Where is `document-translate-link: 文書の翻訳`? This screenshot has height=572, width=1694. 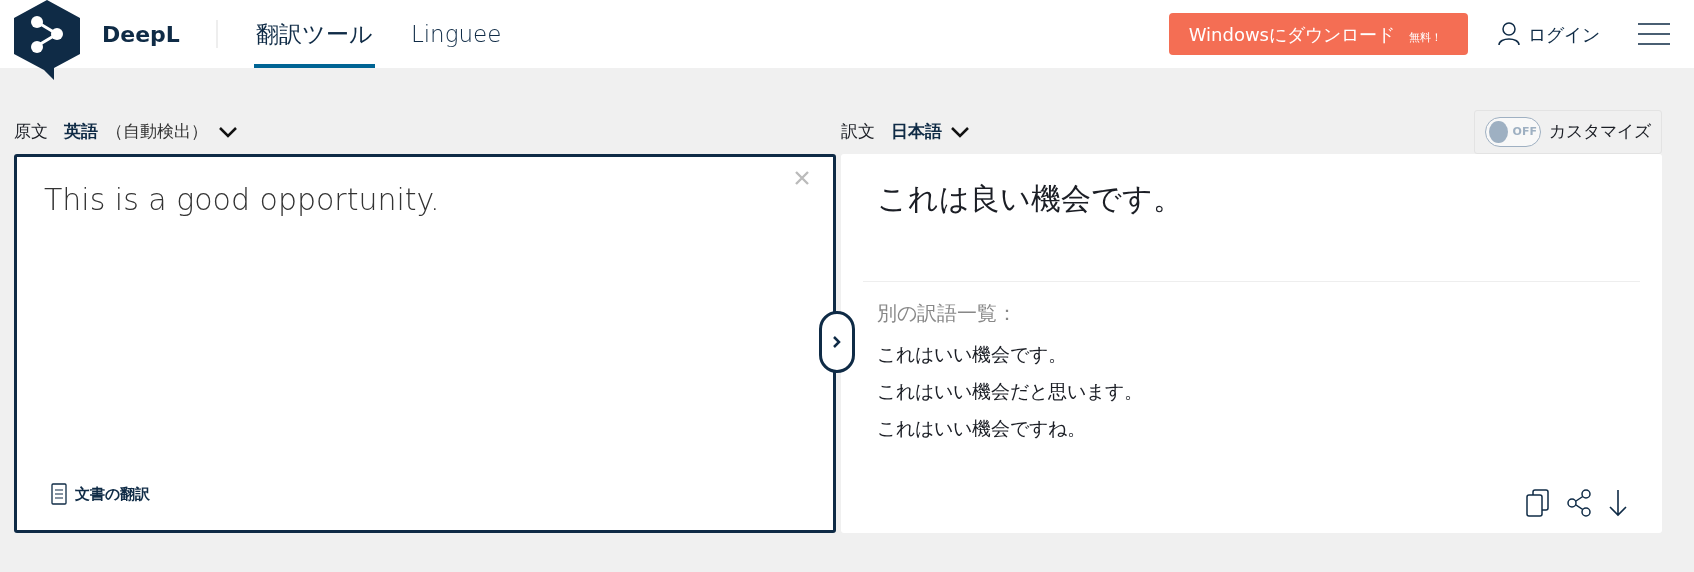 document-translate-link: 文書の翻訳 is located at coordinates (100, 493).